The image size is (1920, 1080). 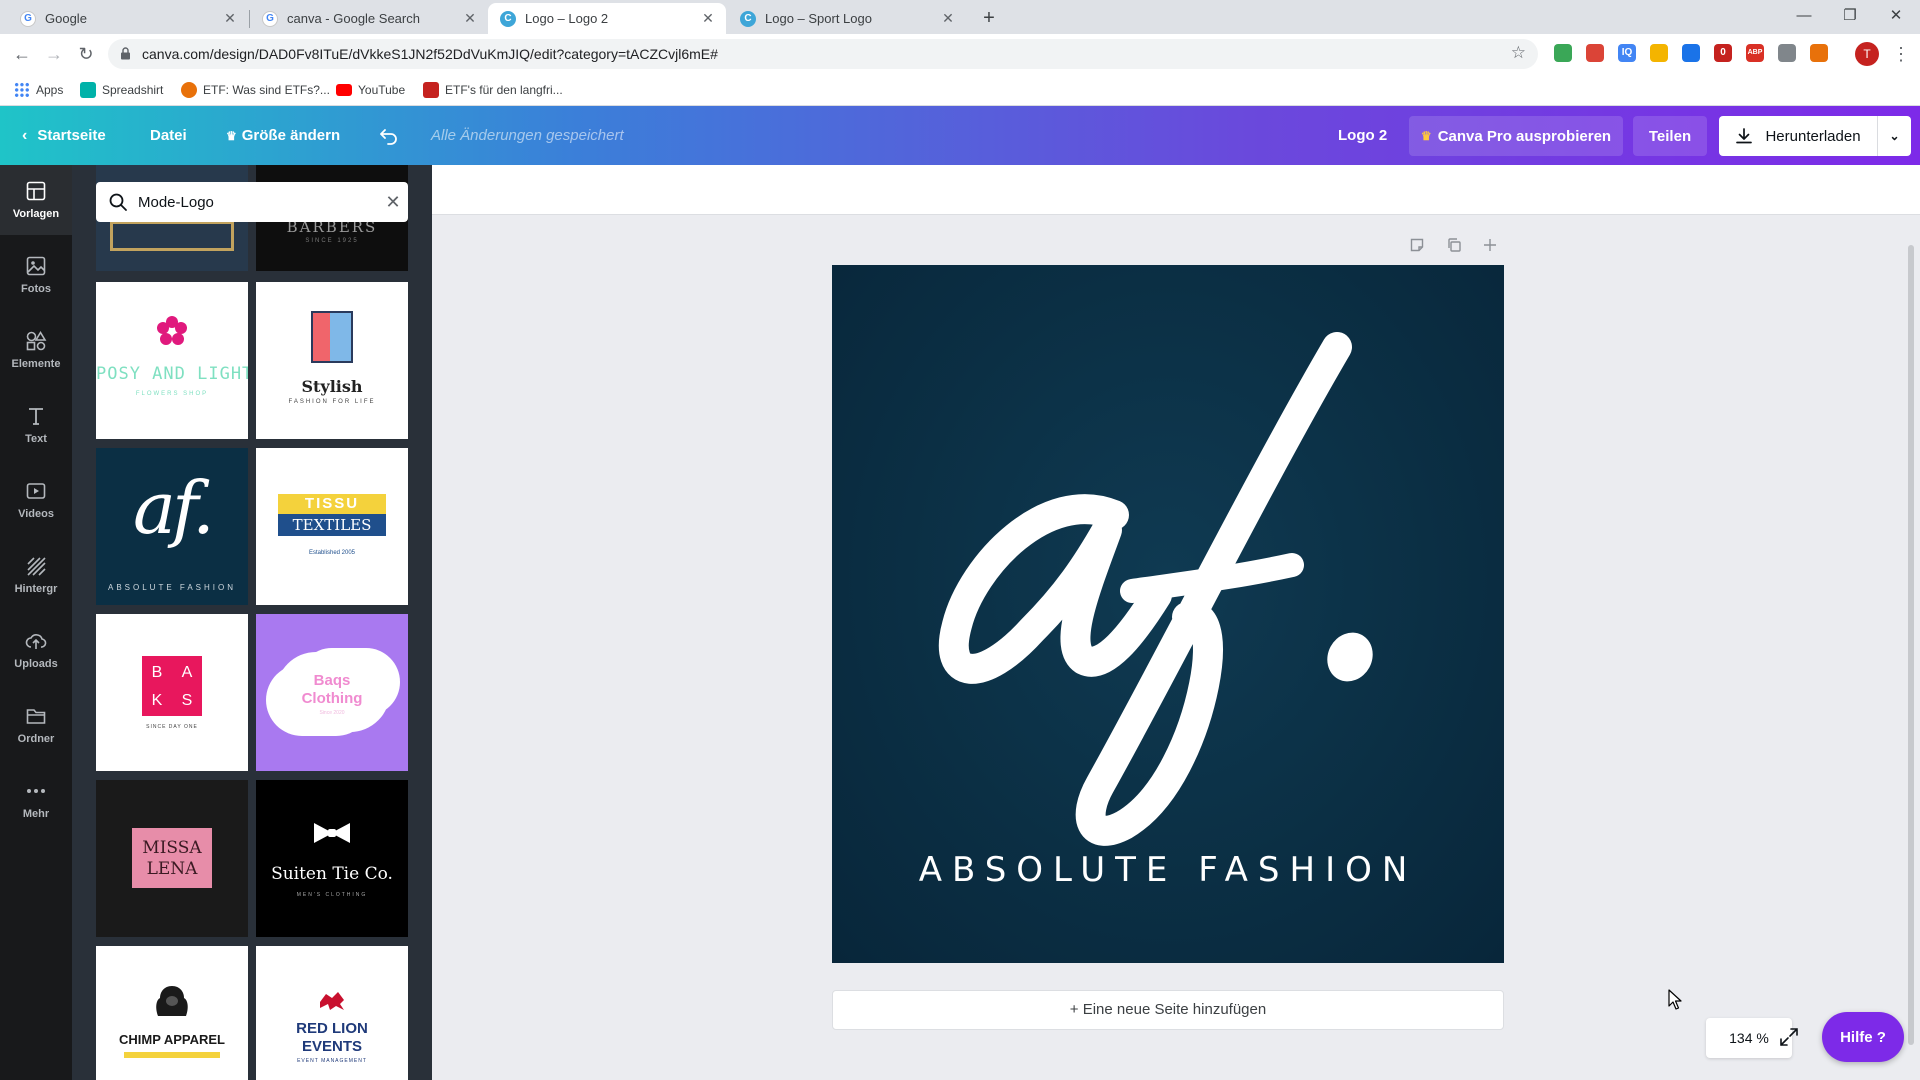 I want to click on browser-tab-canva-search: G canva - Google Search ✕, so click(x=369, y=18).